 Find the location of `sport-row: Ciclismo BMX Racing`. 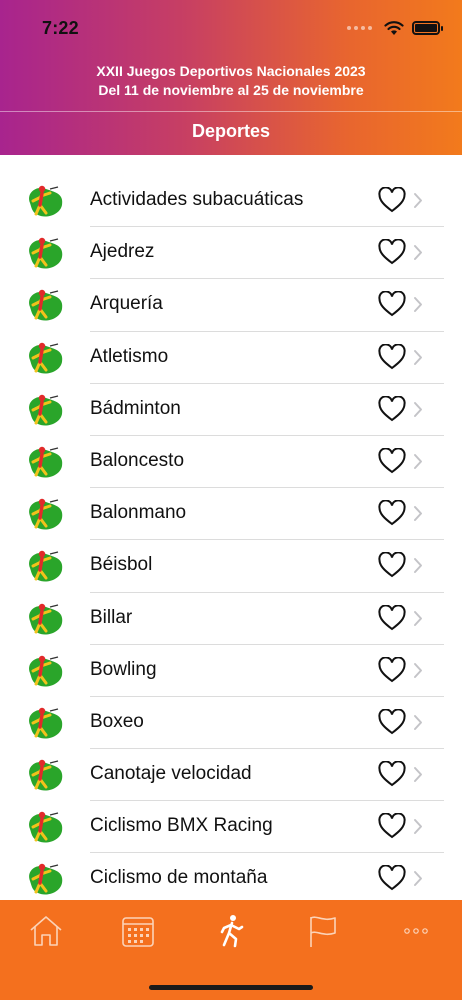

sport-row: Ciclismo BMX Racing is located at coordinates (231, 827).